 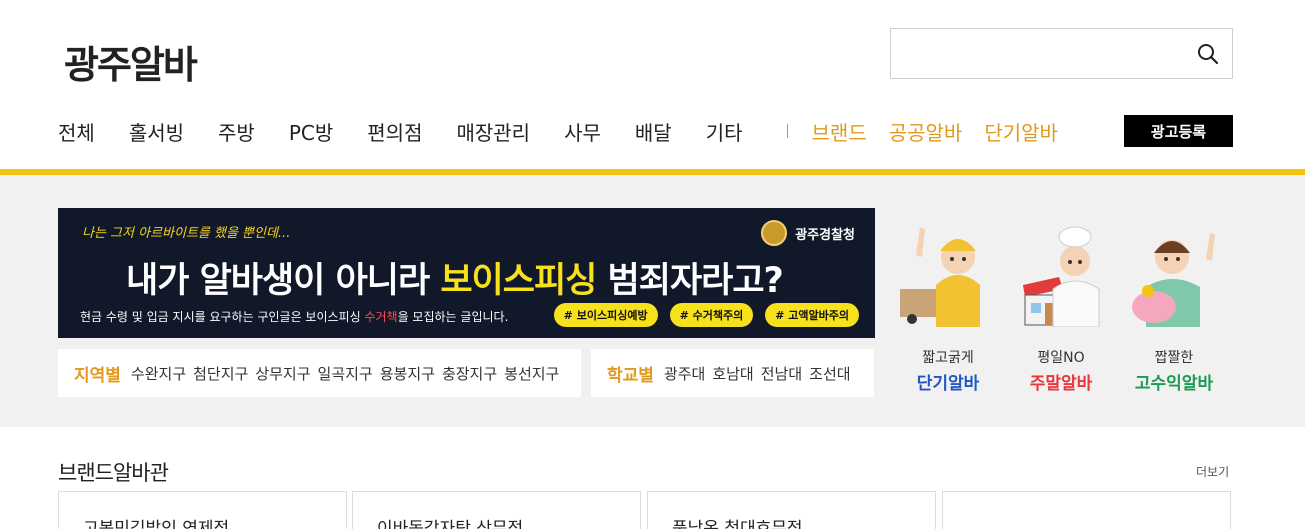 I want to click on more-link: 더보기, so click(x=1212, y=471).